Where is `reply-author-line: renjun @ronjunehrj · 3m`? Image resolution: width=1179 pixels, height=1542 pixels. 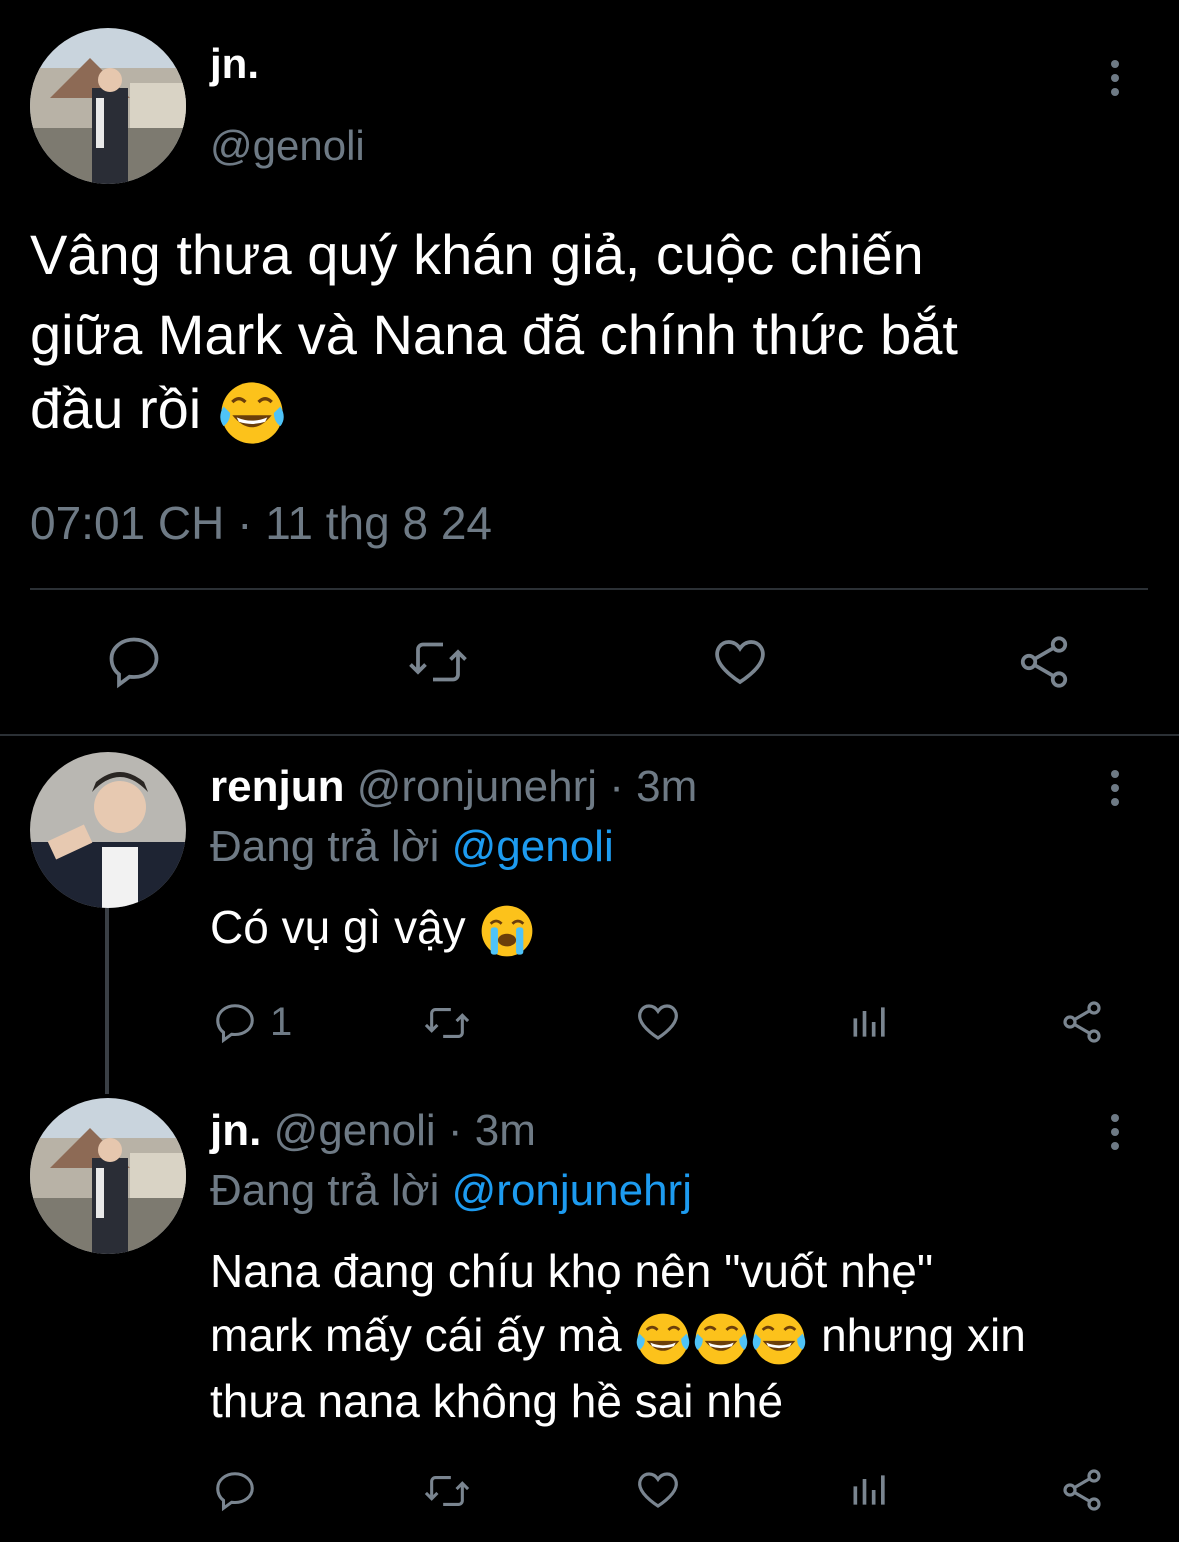 reply-author-line: renjun @ronjunehrj · 3m is located at coordinates (453, 787).